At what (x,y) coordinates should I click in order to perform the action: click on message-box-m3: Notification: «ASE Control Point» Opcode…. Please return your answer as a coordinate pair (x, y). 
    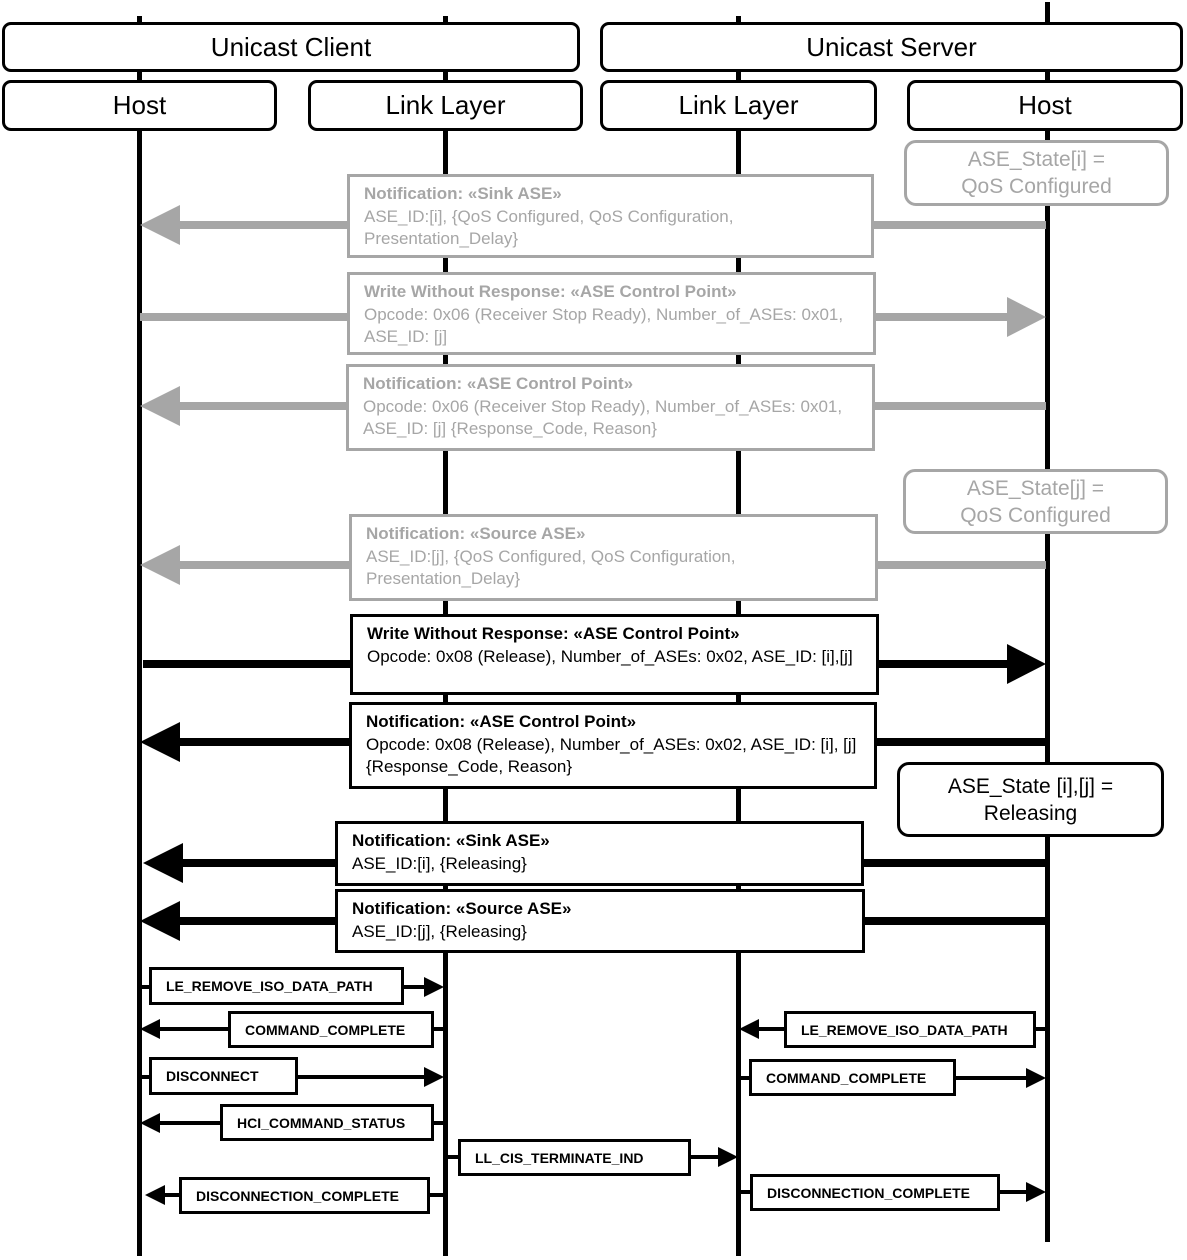
    Looking at the image, I should click on (610, 407).